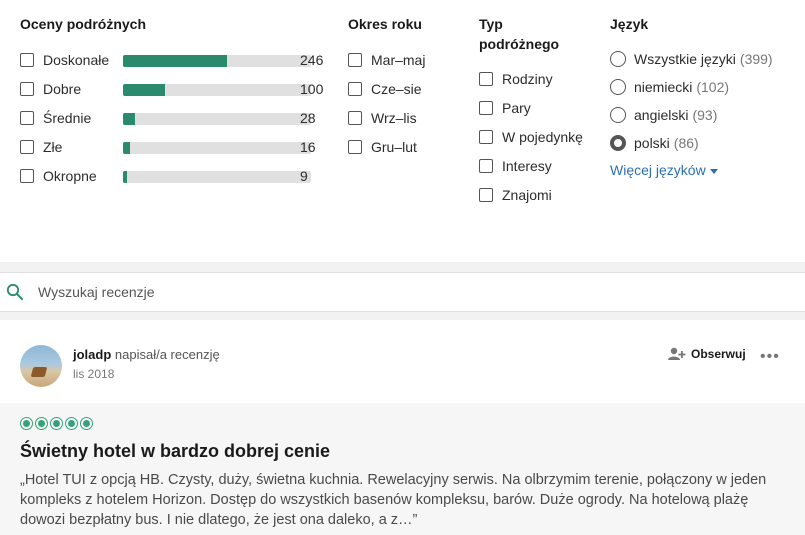 The width and height of the screenshot is (805, 535). Describe the element at coordinates (519, 44) in the screenshot. I see `traveler-type-title-line2: podróżnego` at that location.